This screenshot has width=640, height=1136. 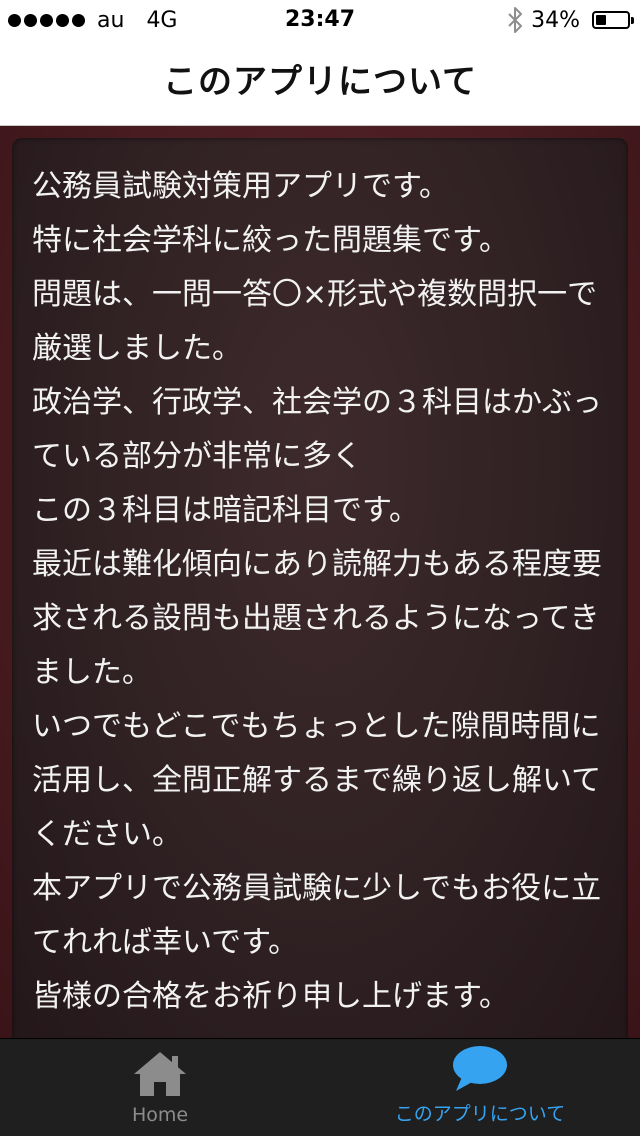 I want to click on page-title: このアプリについて, so click(x=320, y=82).